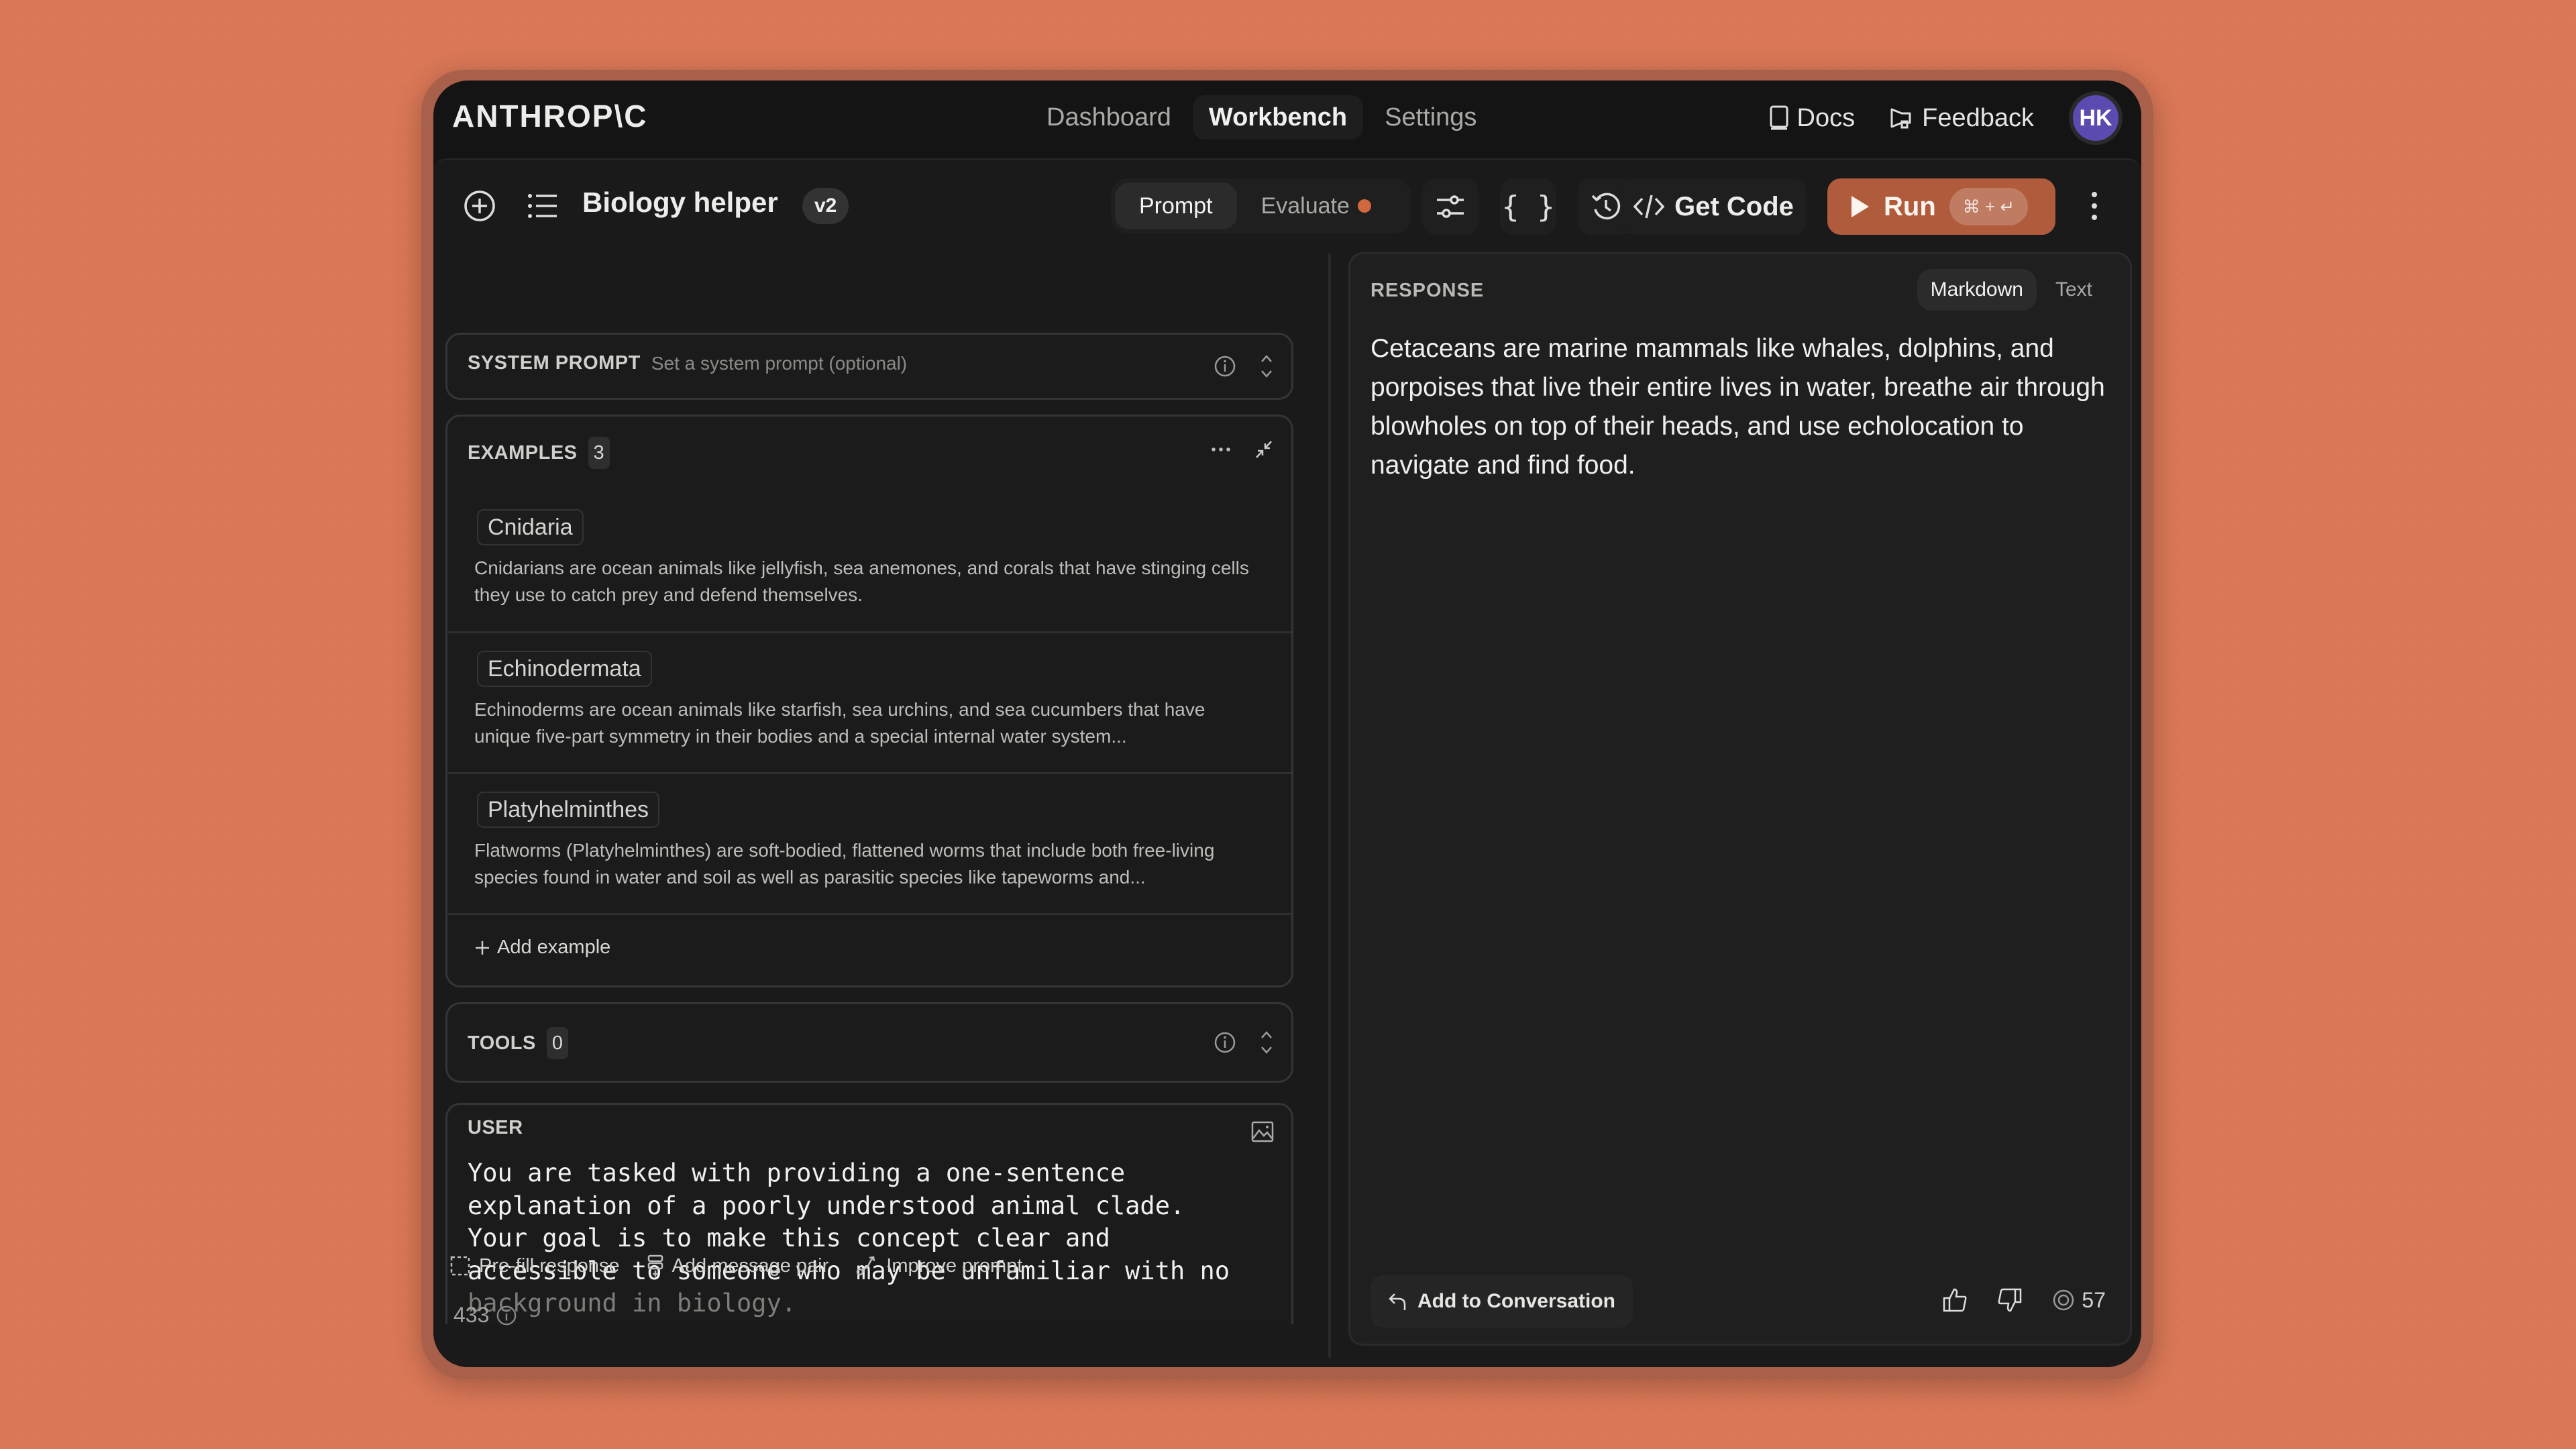  What do you see at coordinates (1955, 1300) in the screenshot?
I see `thumbs-up-icon` at bounding box center [1955, 1300].